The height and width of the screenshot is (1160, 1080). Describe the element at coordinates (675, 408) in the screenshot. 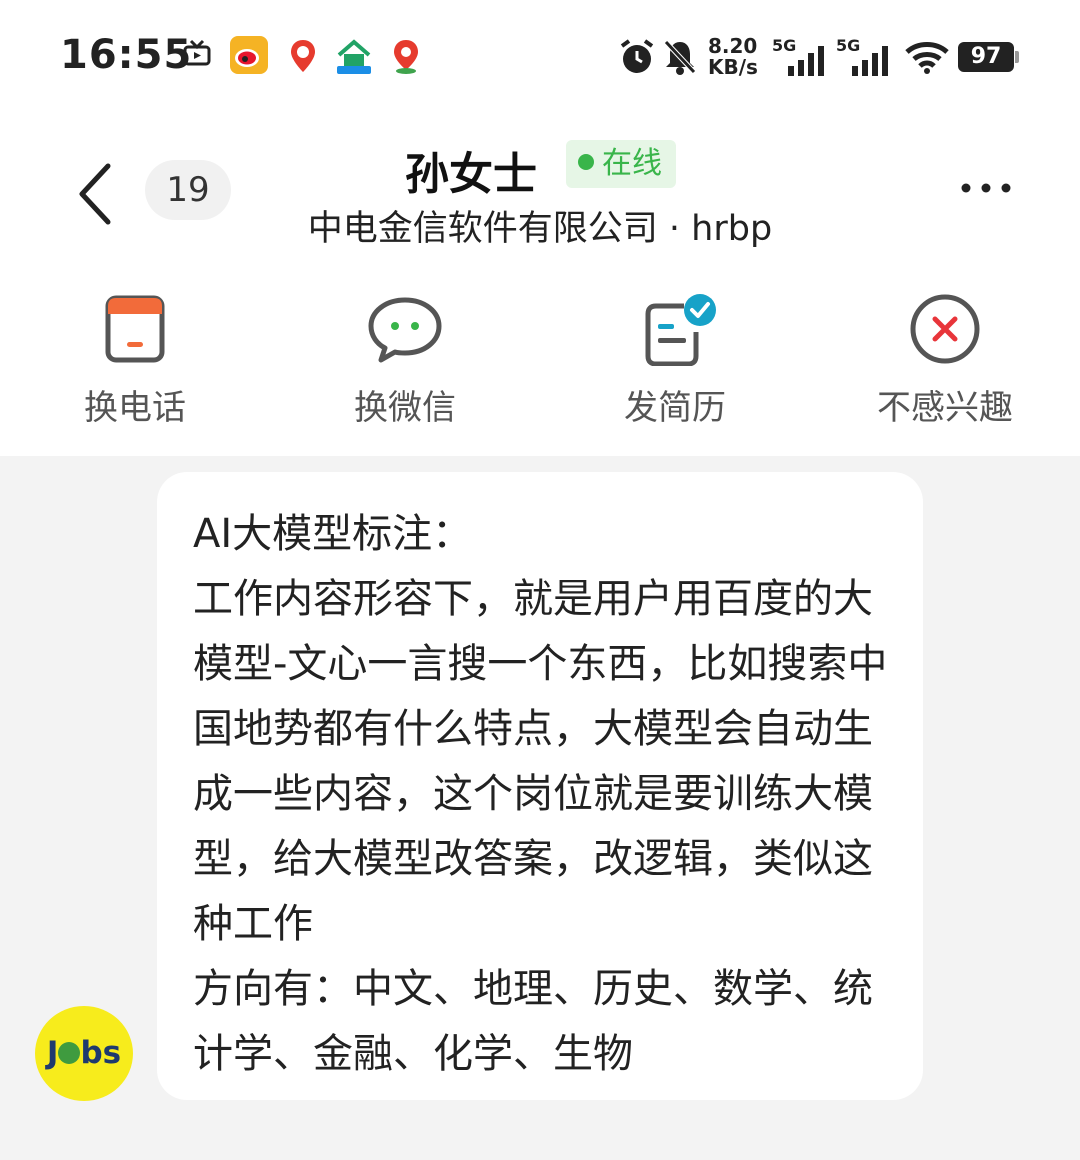

I see `send-resume-label: 发简历` at that location.